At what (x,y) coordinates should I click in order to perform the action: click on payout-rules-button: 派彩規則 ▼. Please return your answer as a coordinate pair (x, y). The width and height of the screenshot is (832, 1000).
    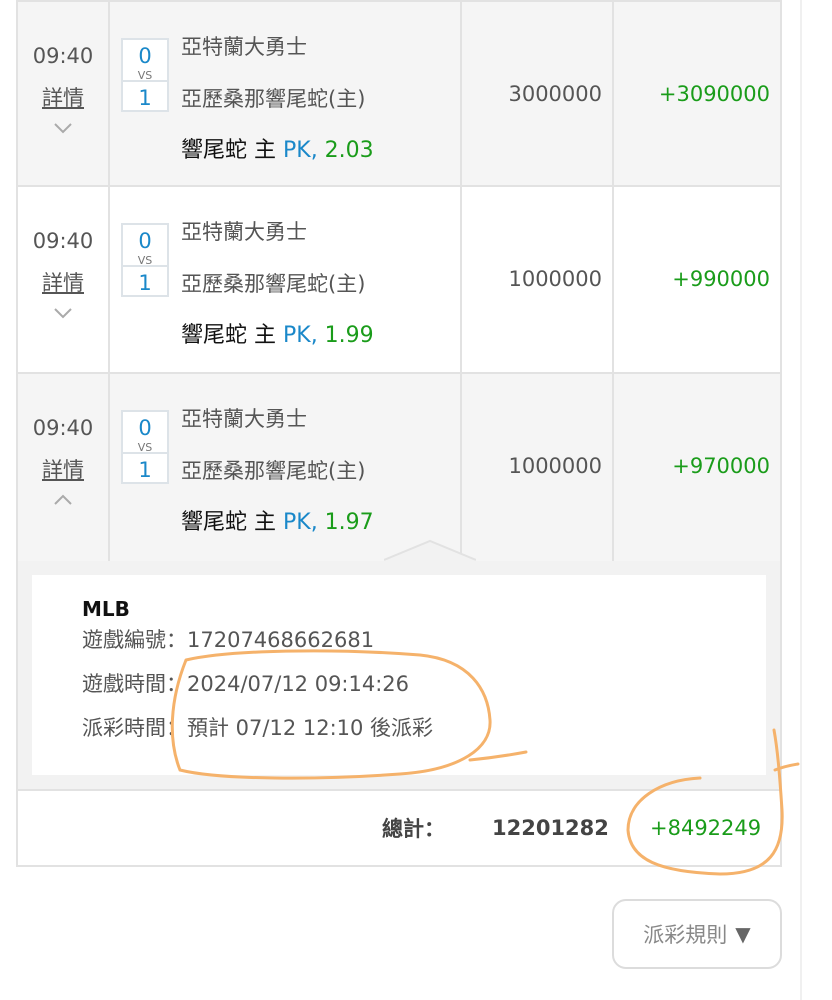
    Looking at the image, I should click on (697, 934).